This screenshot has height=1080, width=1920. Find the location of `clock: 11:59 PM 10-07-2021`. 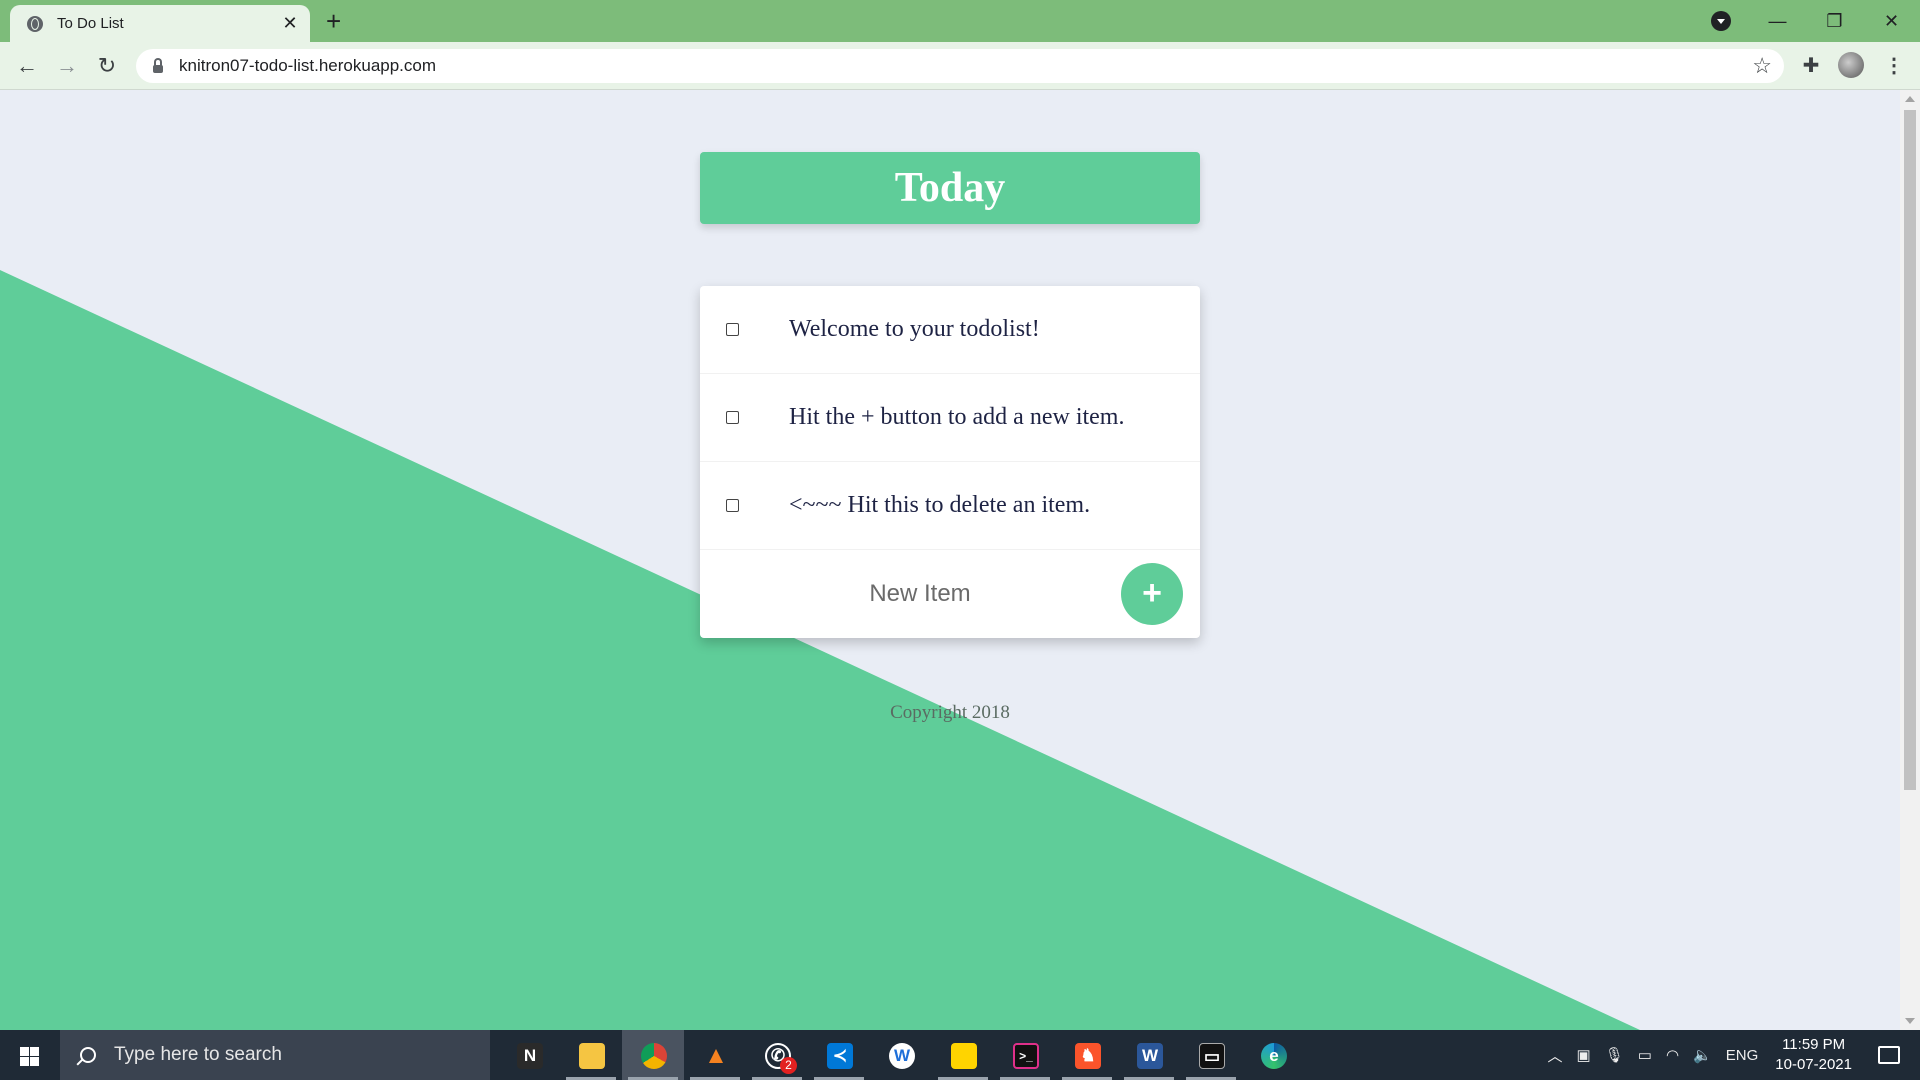

clock: 11:59 PM 10-07-2021 is located at coordinates (1813, 1055).